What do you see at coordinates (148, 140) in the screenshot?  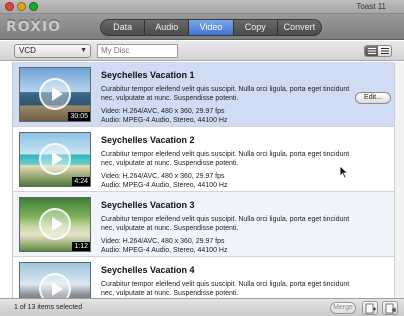 I see `item-title: Seychelles Vacation 2` at bounding box center [148, 140].